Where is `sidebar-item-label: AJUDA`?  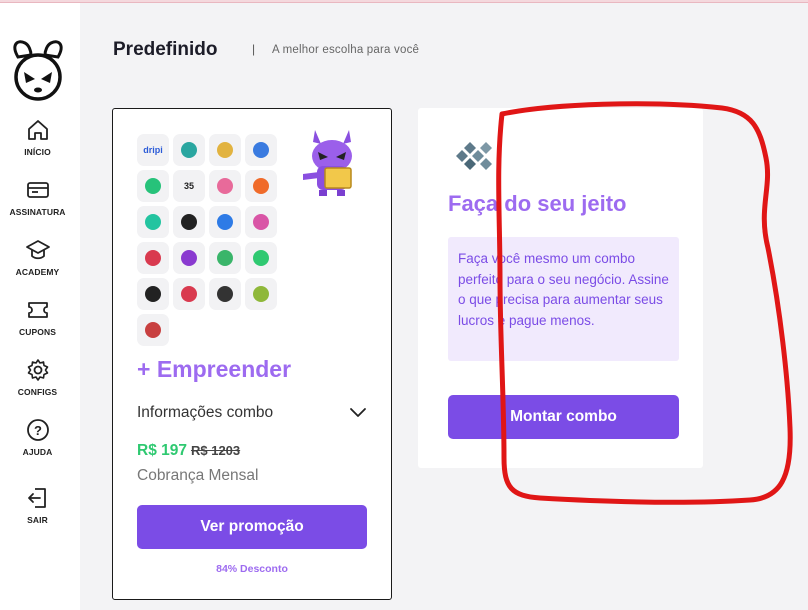
sidebar-item-label: AJUDA is located at coordinates (37, 452).